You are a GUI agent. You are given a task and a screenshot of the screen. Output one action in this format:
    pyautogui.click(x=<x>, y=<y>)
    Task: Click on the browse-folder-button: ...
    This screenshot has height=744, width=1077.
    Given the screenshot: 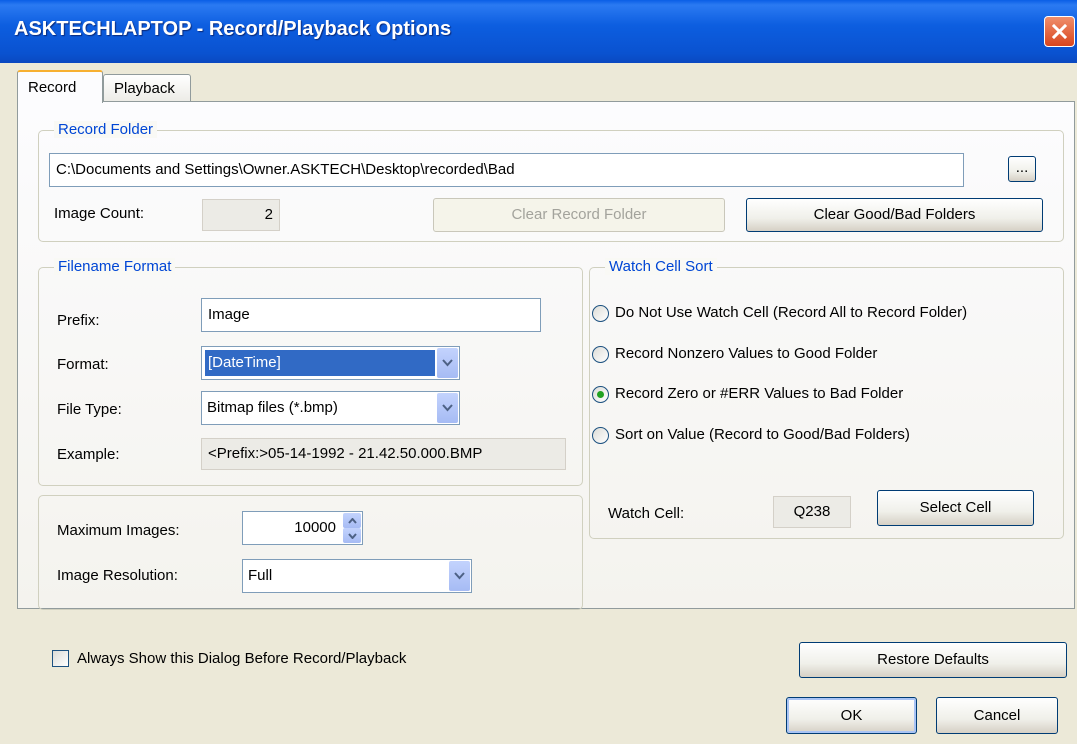 What is the action you would take?
    pyautogui.click(x=1022, y=169)
    